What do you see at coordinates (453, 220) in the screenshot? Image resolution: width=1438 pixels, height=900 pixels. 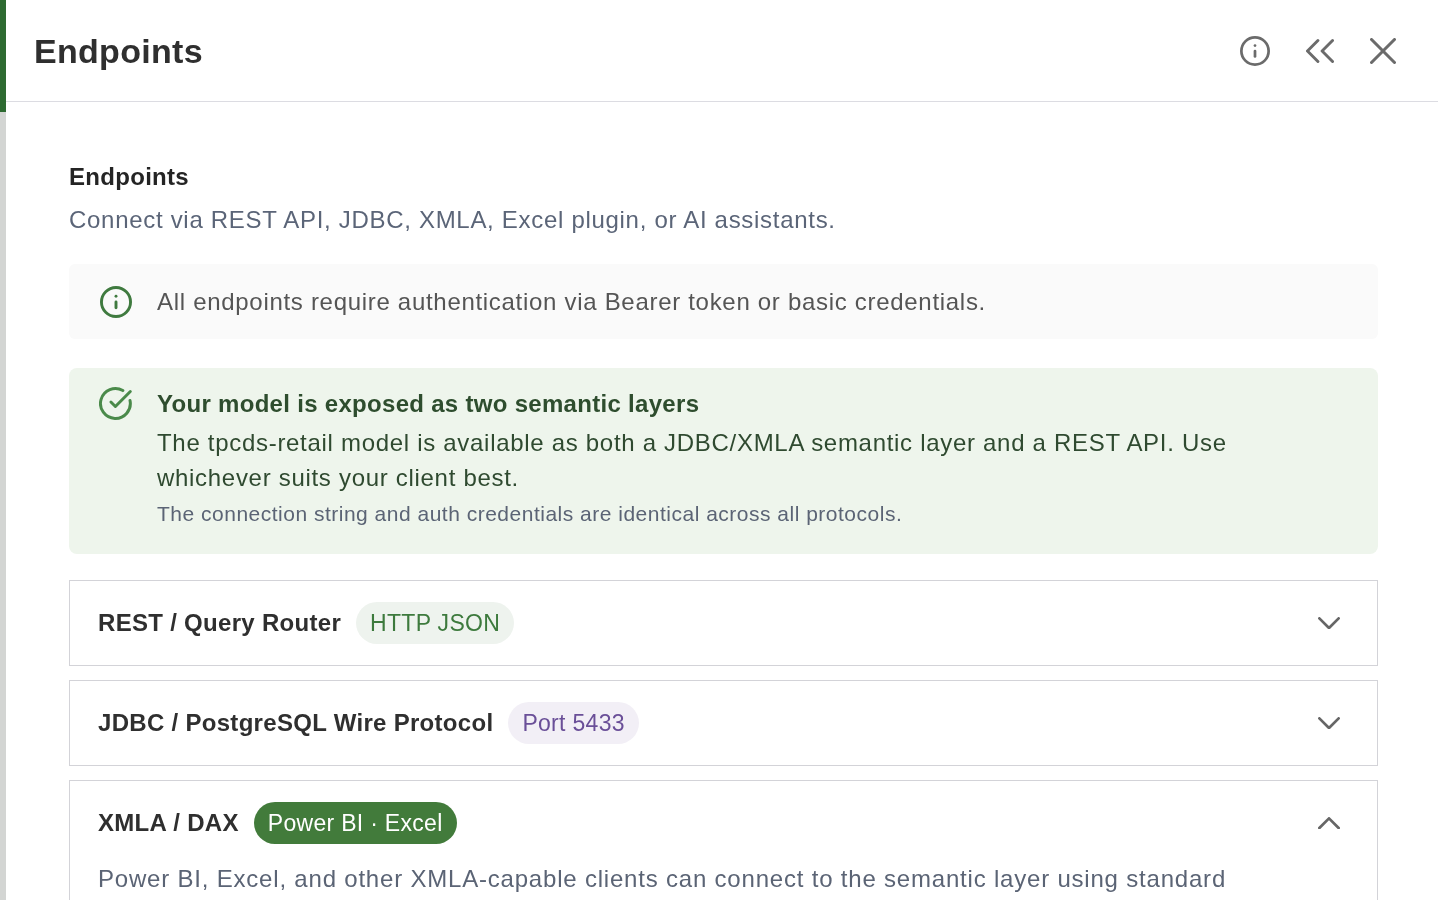 I see `section-subtitle: Connect via REST API, JDBC, XMLA, Excel plugin, or AI assistants.` at bounding box center [453, 220].